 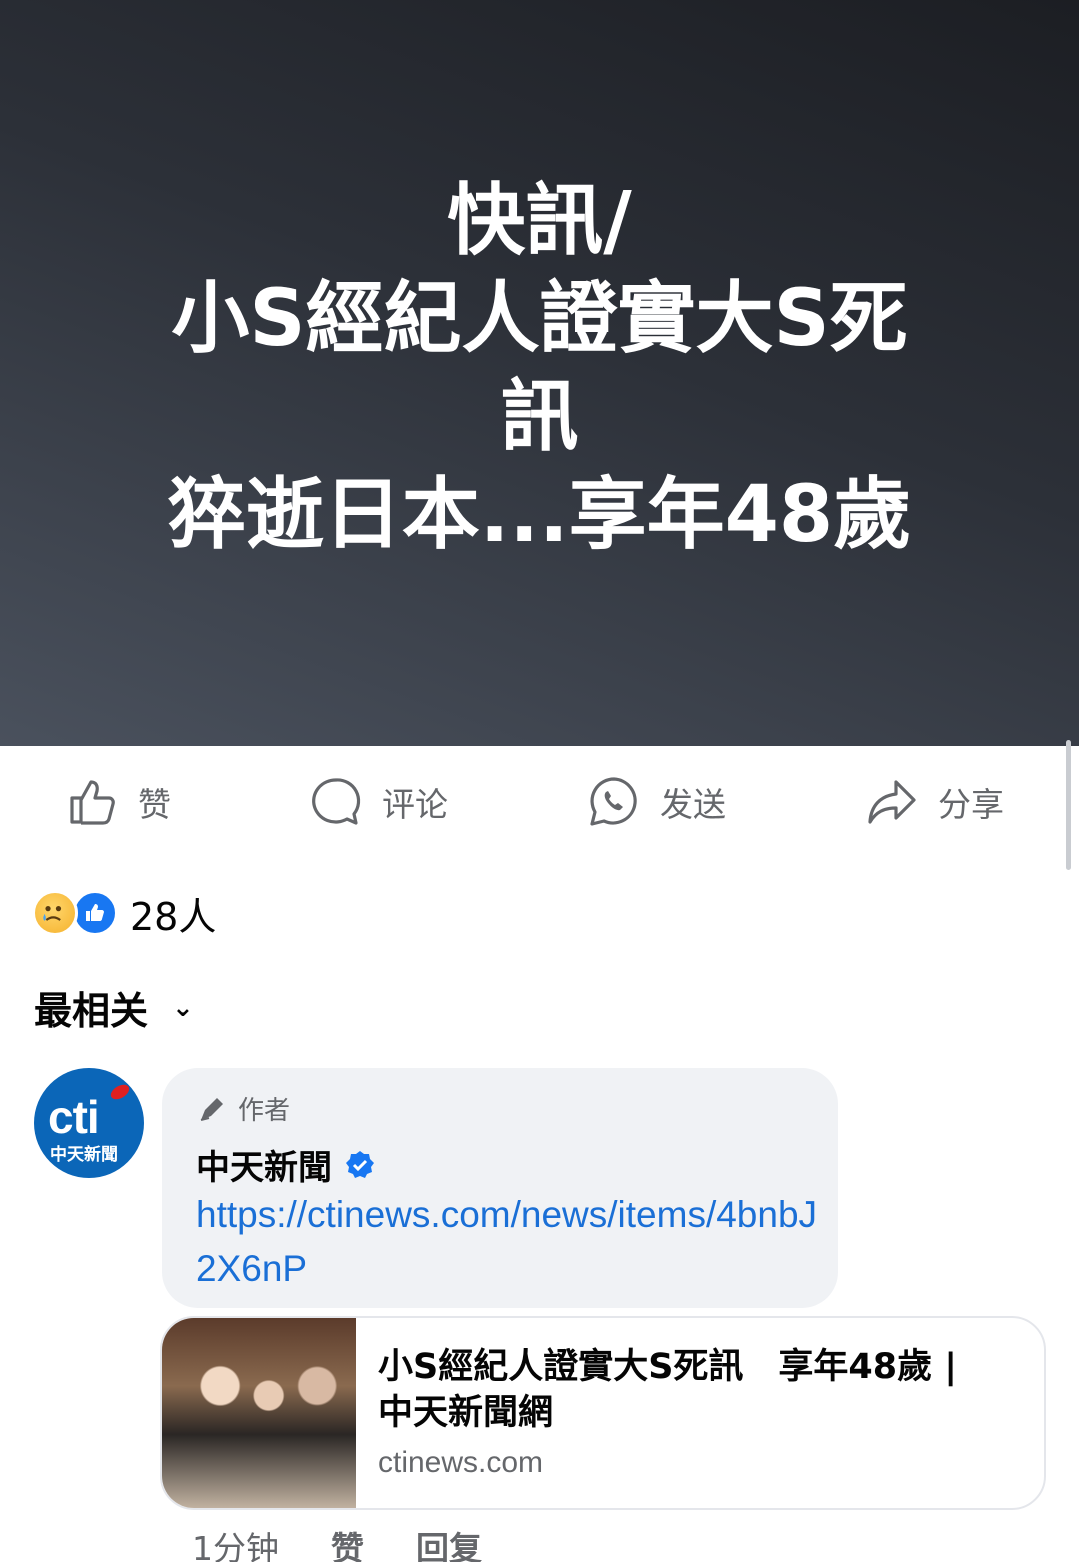 What do you see at coordinates (259, 1413) in the screenshot?
I see `link-preview-image` at bounding box center [259, 1413].